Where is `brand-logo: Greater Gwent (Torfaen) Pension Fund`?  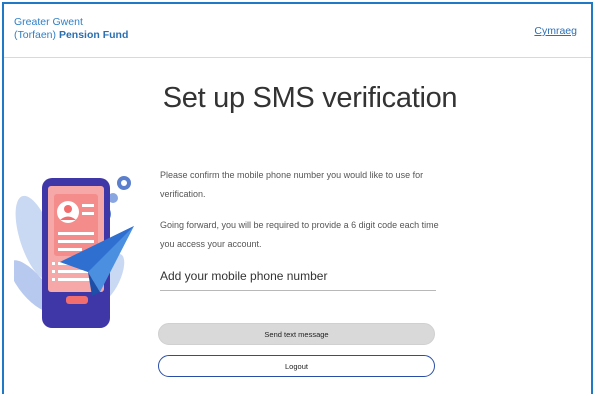
brand-logo: Greater Gwent (Torfaen) Pension Fund is located at coordinates (71, 29).